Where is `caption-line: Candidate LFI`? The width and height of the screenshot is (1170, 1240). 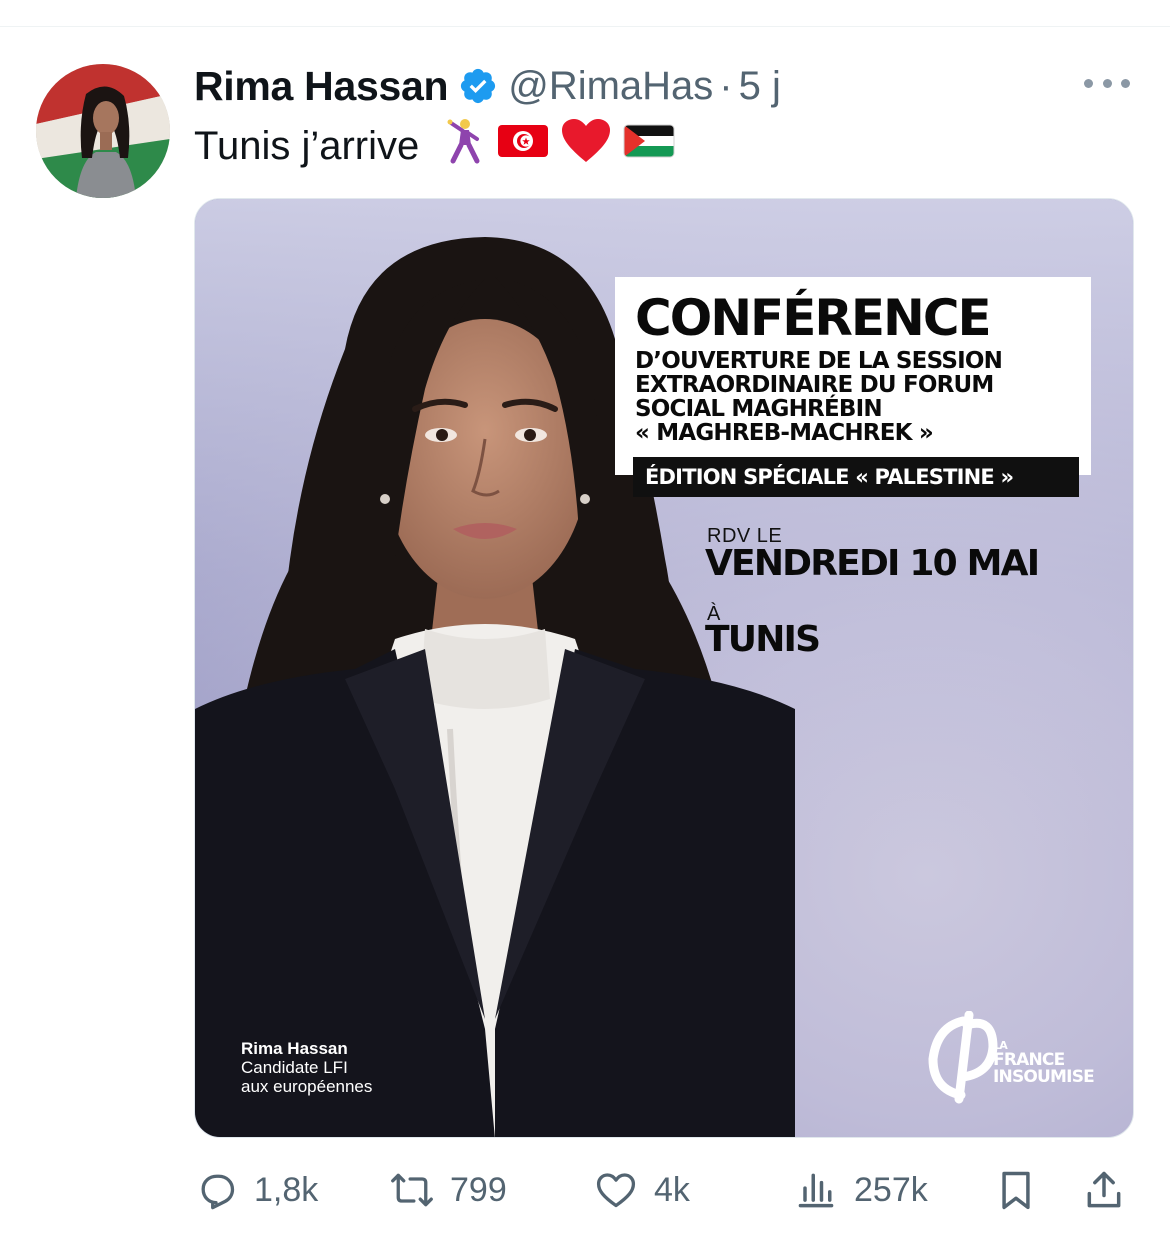
caption-line: Candidate LFI is located at coordinates (294, 1067).